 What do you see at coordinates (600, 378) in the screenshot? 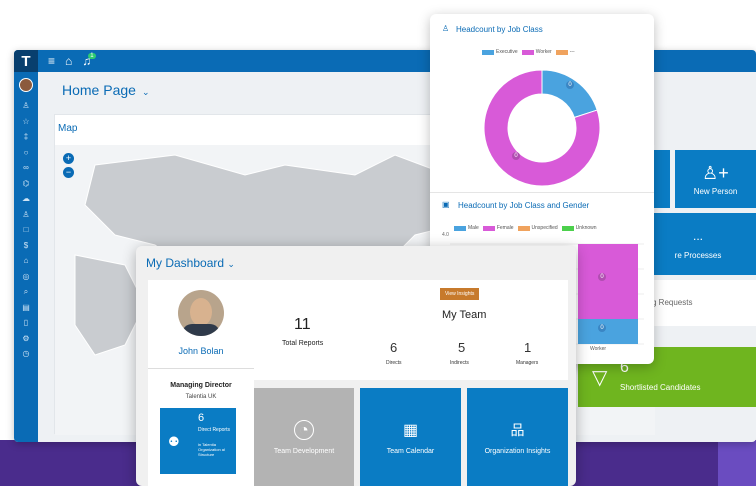
I see `funnel-icon: ▽` at bounding box center [600, 378].